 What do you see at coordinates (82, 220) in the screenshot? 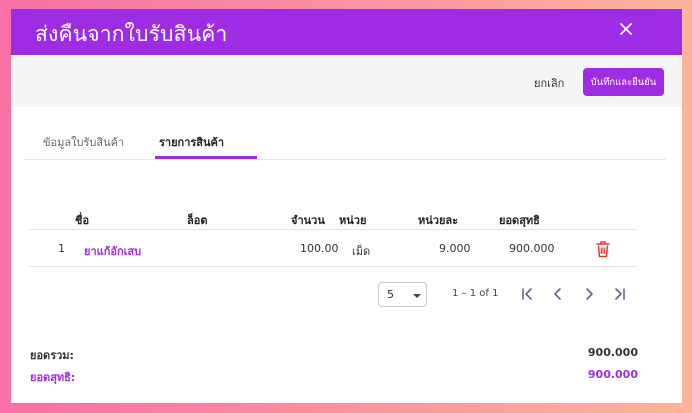
I see `column-header-name: ชื่อ` at bounding box center [82, 220].